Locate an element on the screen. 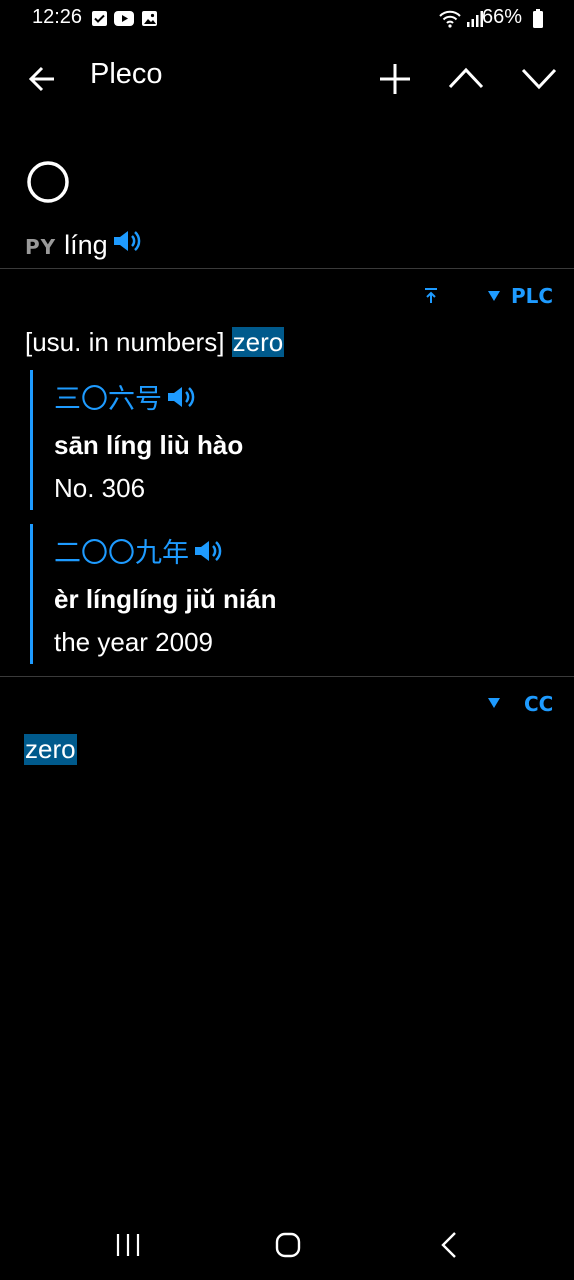  example-pinyin: èr línglíng jiǔ nián is located at coordinates (165, 599).